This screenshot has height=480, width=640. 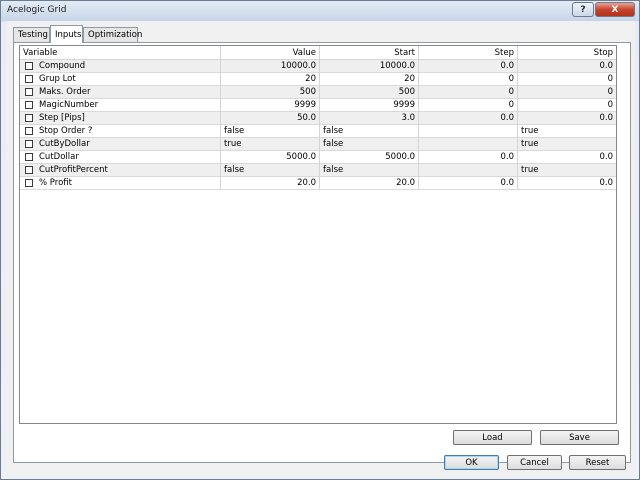 What do you see at coordinates (120, 79) in the screenshot?
I see `variable-cell: Grup Lot` at bounding box center [120, 79].